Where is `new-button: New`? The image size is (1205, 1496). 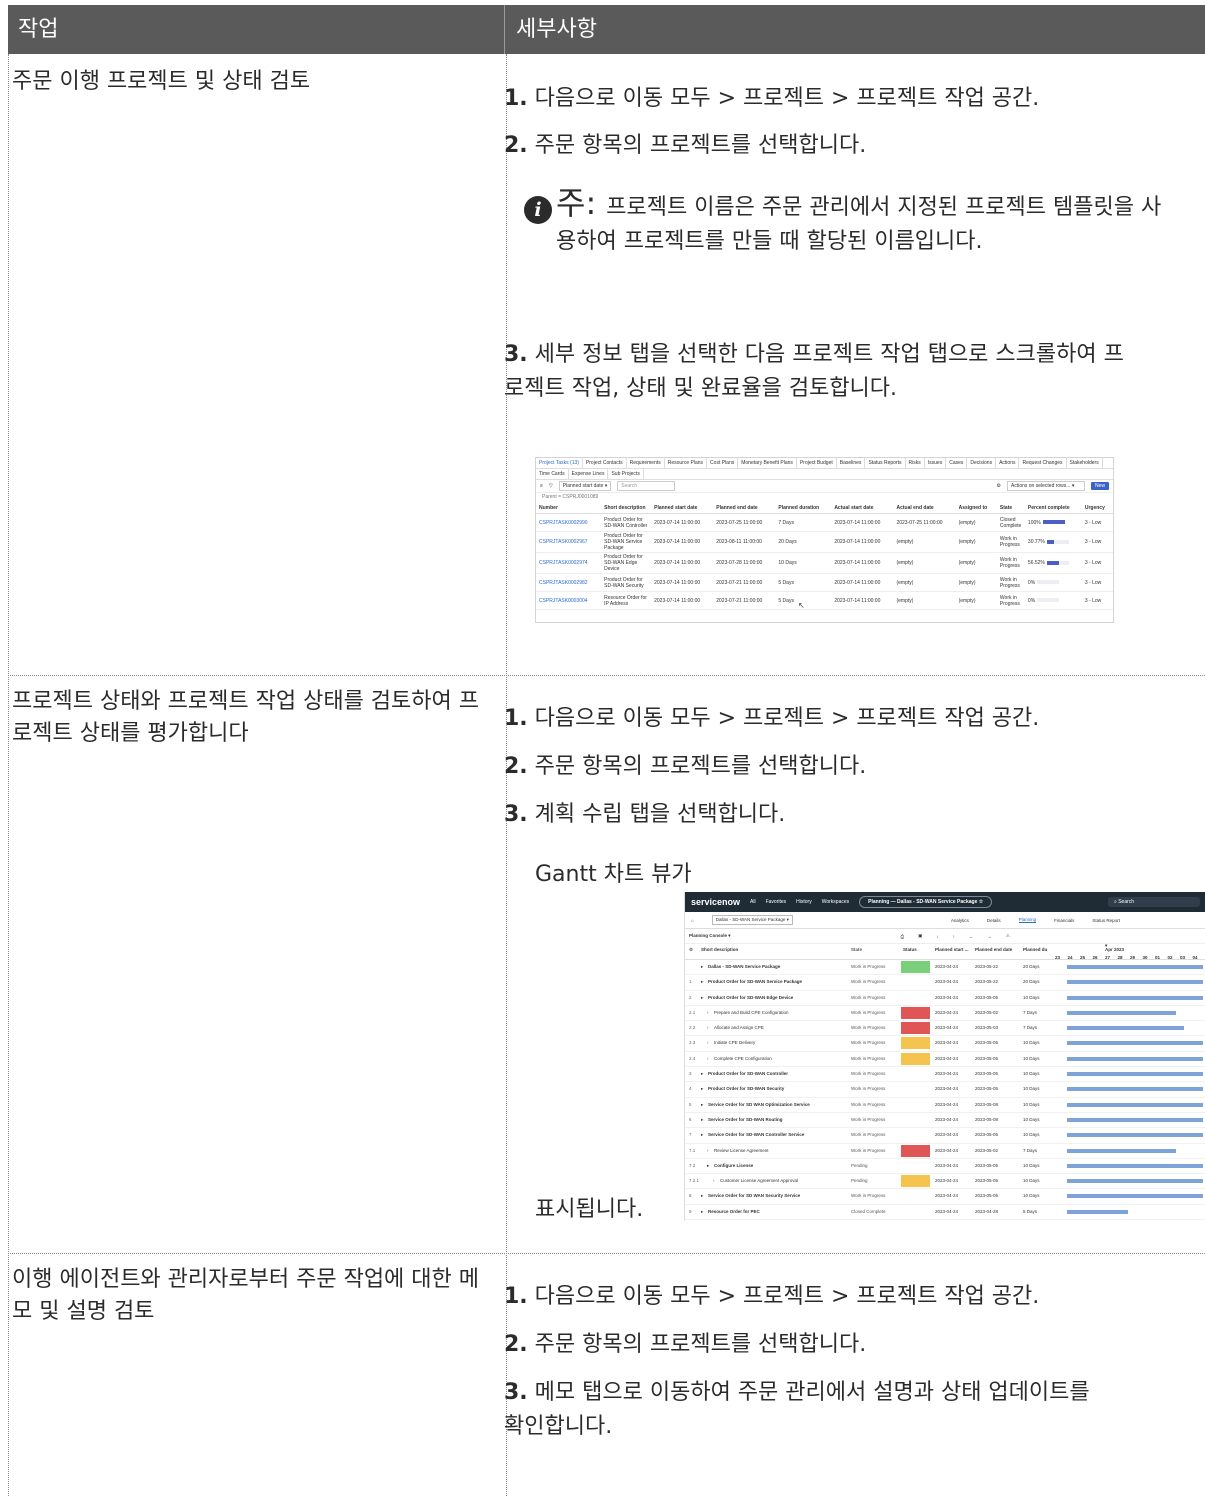 new-button: New is located at coordinates (1099, 486).